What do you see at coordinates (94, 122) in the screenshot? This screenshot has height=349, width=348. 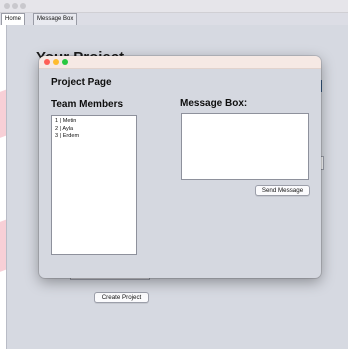 I see `list-item: 1 | Metin` at bounding box center [94, 122].